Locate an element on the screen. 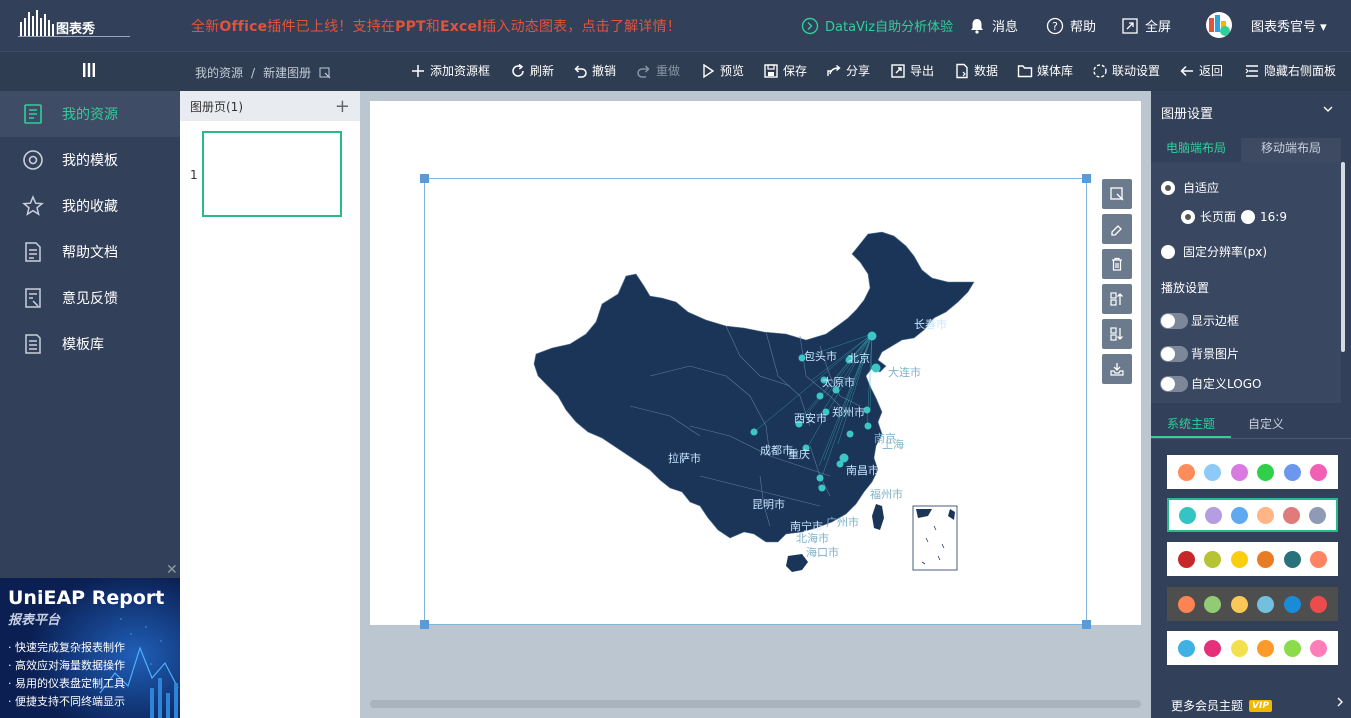 The height and width of the screenshot is (718, 1351). save-icon is located at coordinates (771, 70).